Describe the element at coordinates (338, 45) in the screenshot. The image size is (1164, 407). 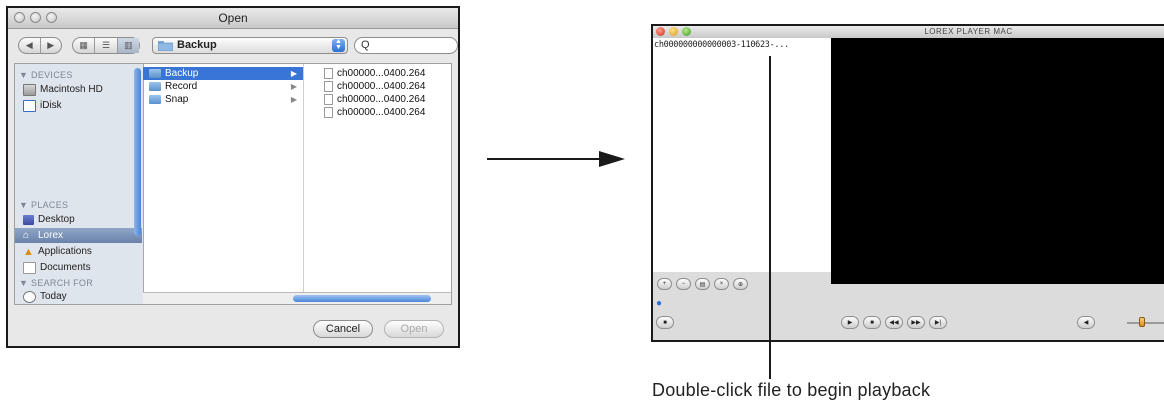
I see `popup-stepper-icon: ▲ ▼` at that location.